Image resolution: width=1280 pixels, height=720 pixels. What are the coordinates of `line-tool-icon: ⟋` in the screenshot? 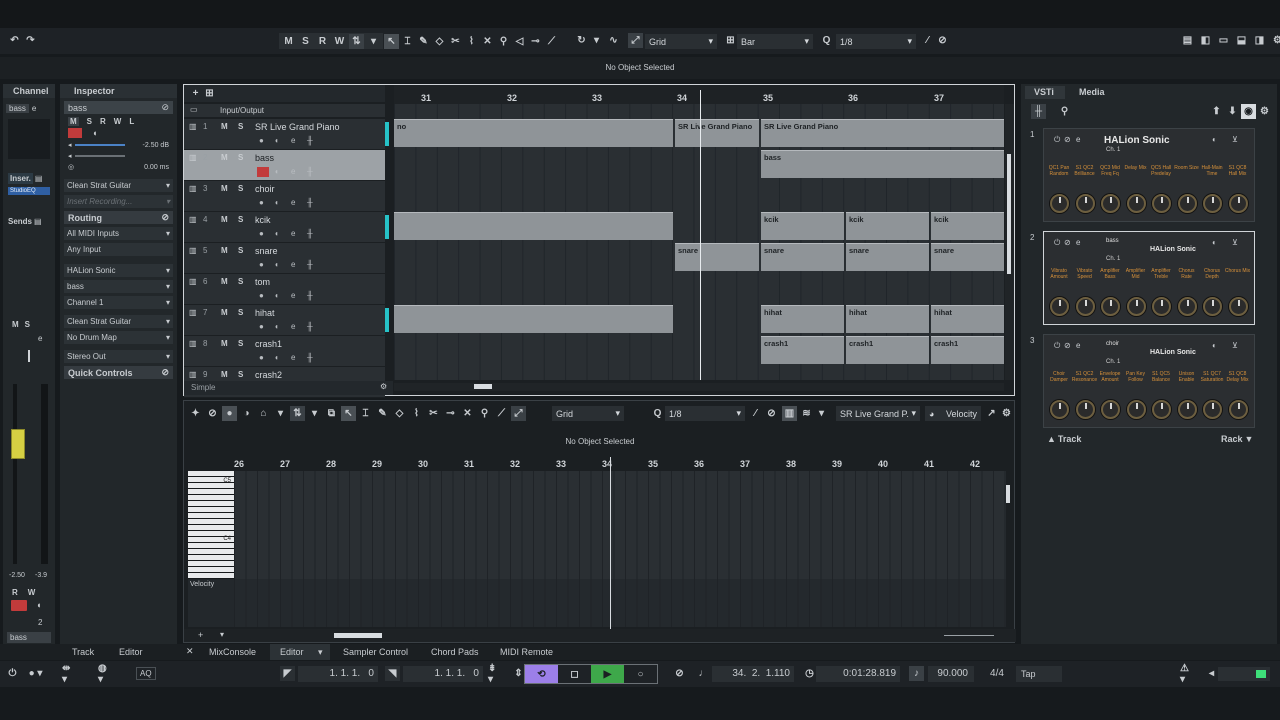 It's located at (551, 41).